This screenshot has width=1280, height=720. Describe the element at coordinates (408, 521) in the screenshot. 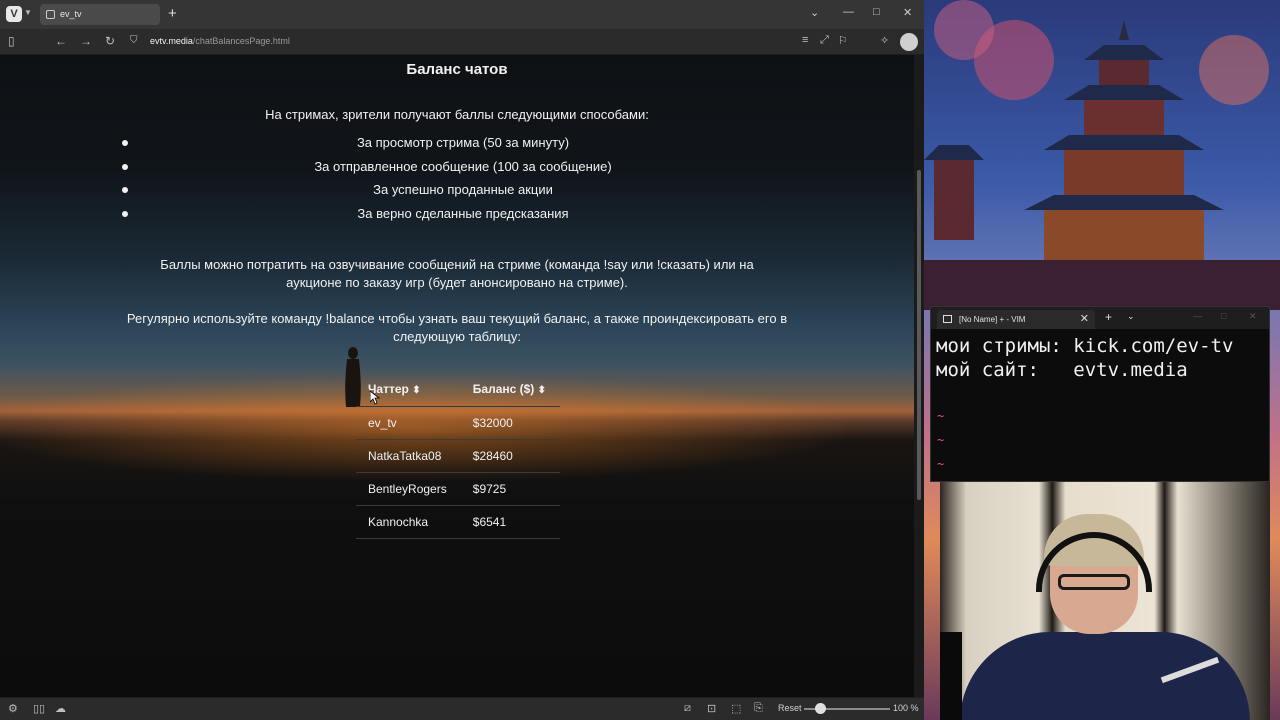

I see `cell-chatter: Kannochka` at that location.